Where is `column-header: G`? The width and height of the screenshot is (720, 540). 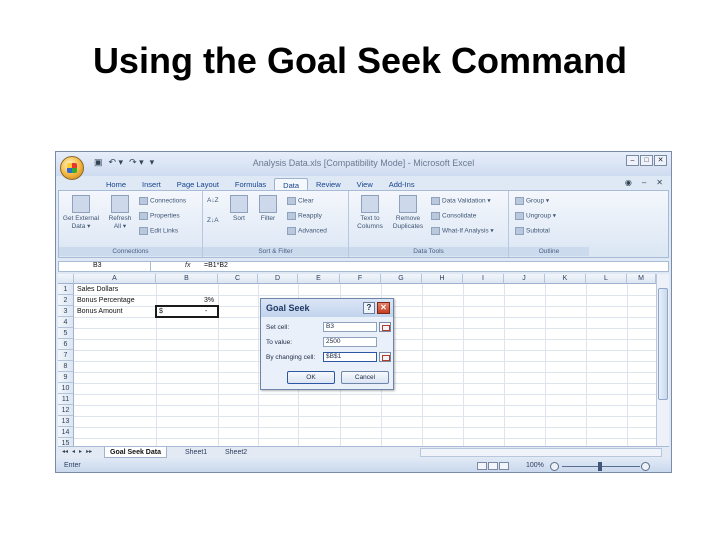 column-header: G is located at coordinates (401, 279).